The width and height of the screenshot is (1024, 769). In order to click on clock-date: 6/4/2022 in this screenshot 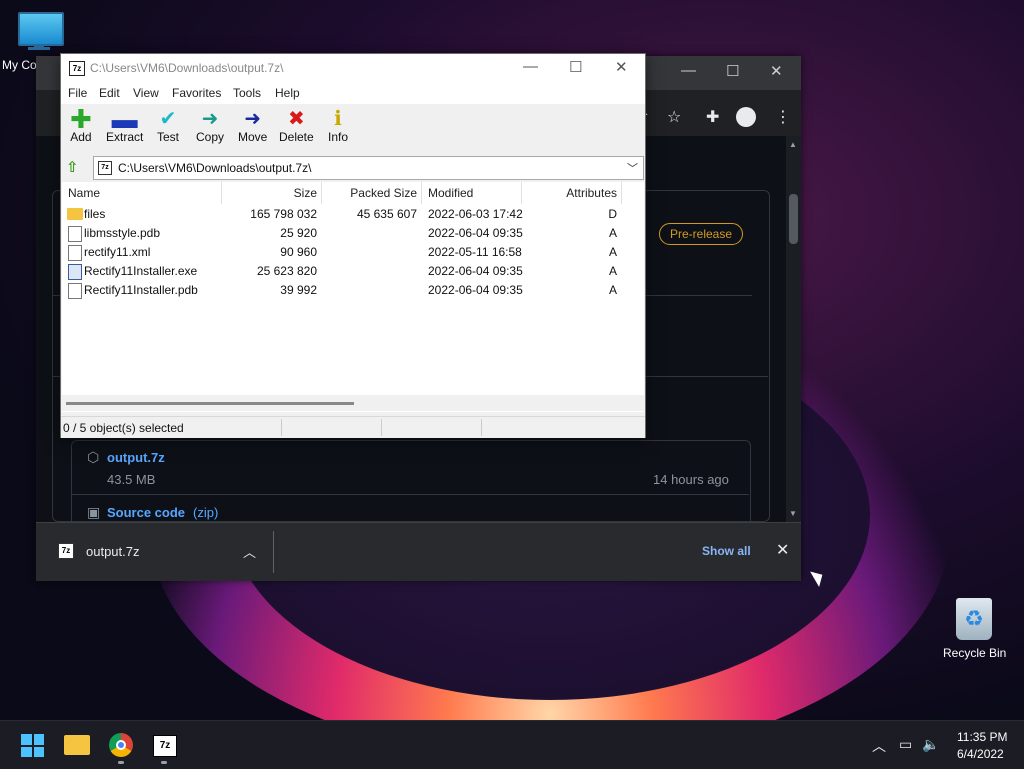, I will do `click(980, 754)`.